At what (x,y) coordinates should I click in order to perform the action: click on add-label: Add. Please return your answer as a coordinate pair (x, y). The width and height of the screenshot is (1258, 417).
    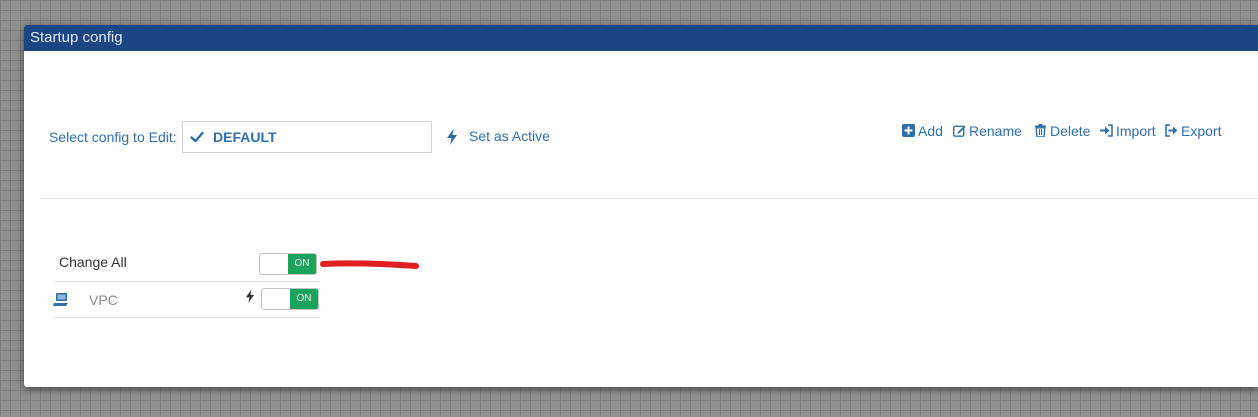
    Looking at the image, I should click on (930, 131).